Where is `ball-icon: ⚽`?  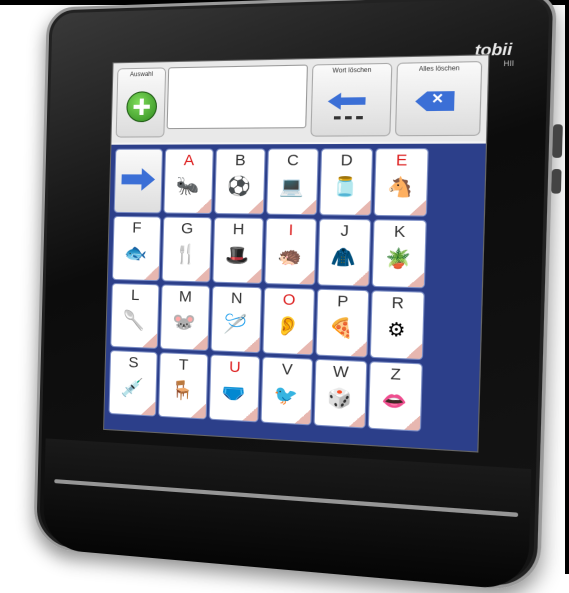
ball-icon: ⚽ is located at coordinates (239, 186).